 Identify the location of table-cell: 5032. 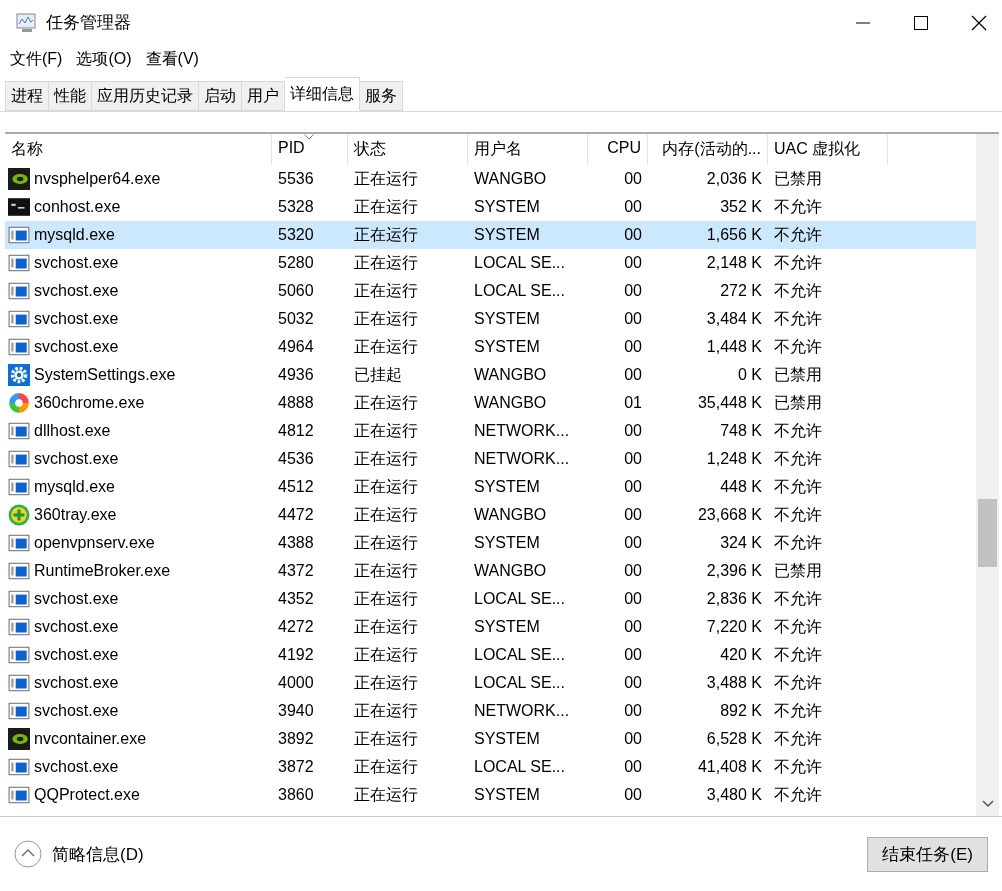
(296, 318).